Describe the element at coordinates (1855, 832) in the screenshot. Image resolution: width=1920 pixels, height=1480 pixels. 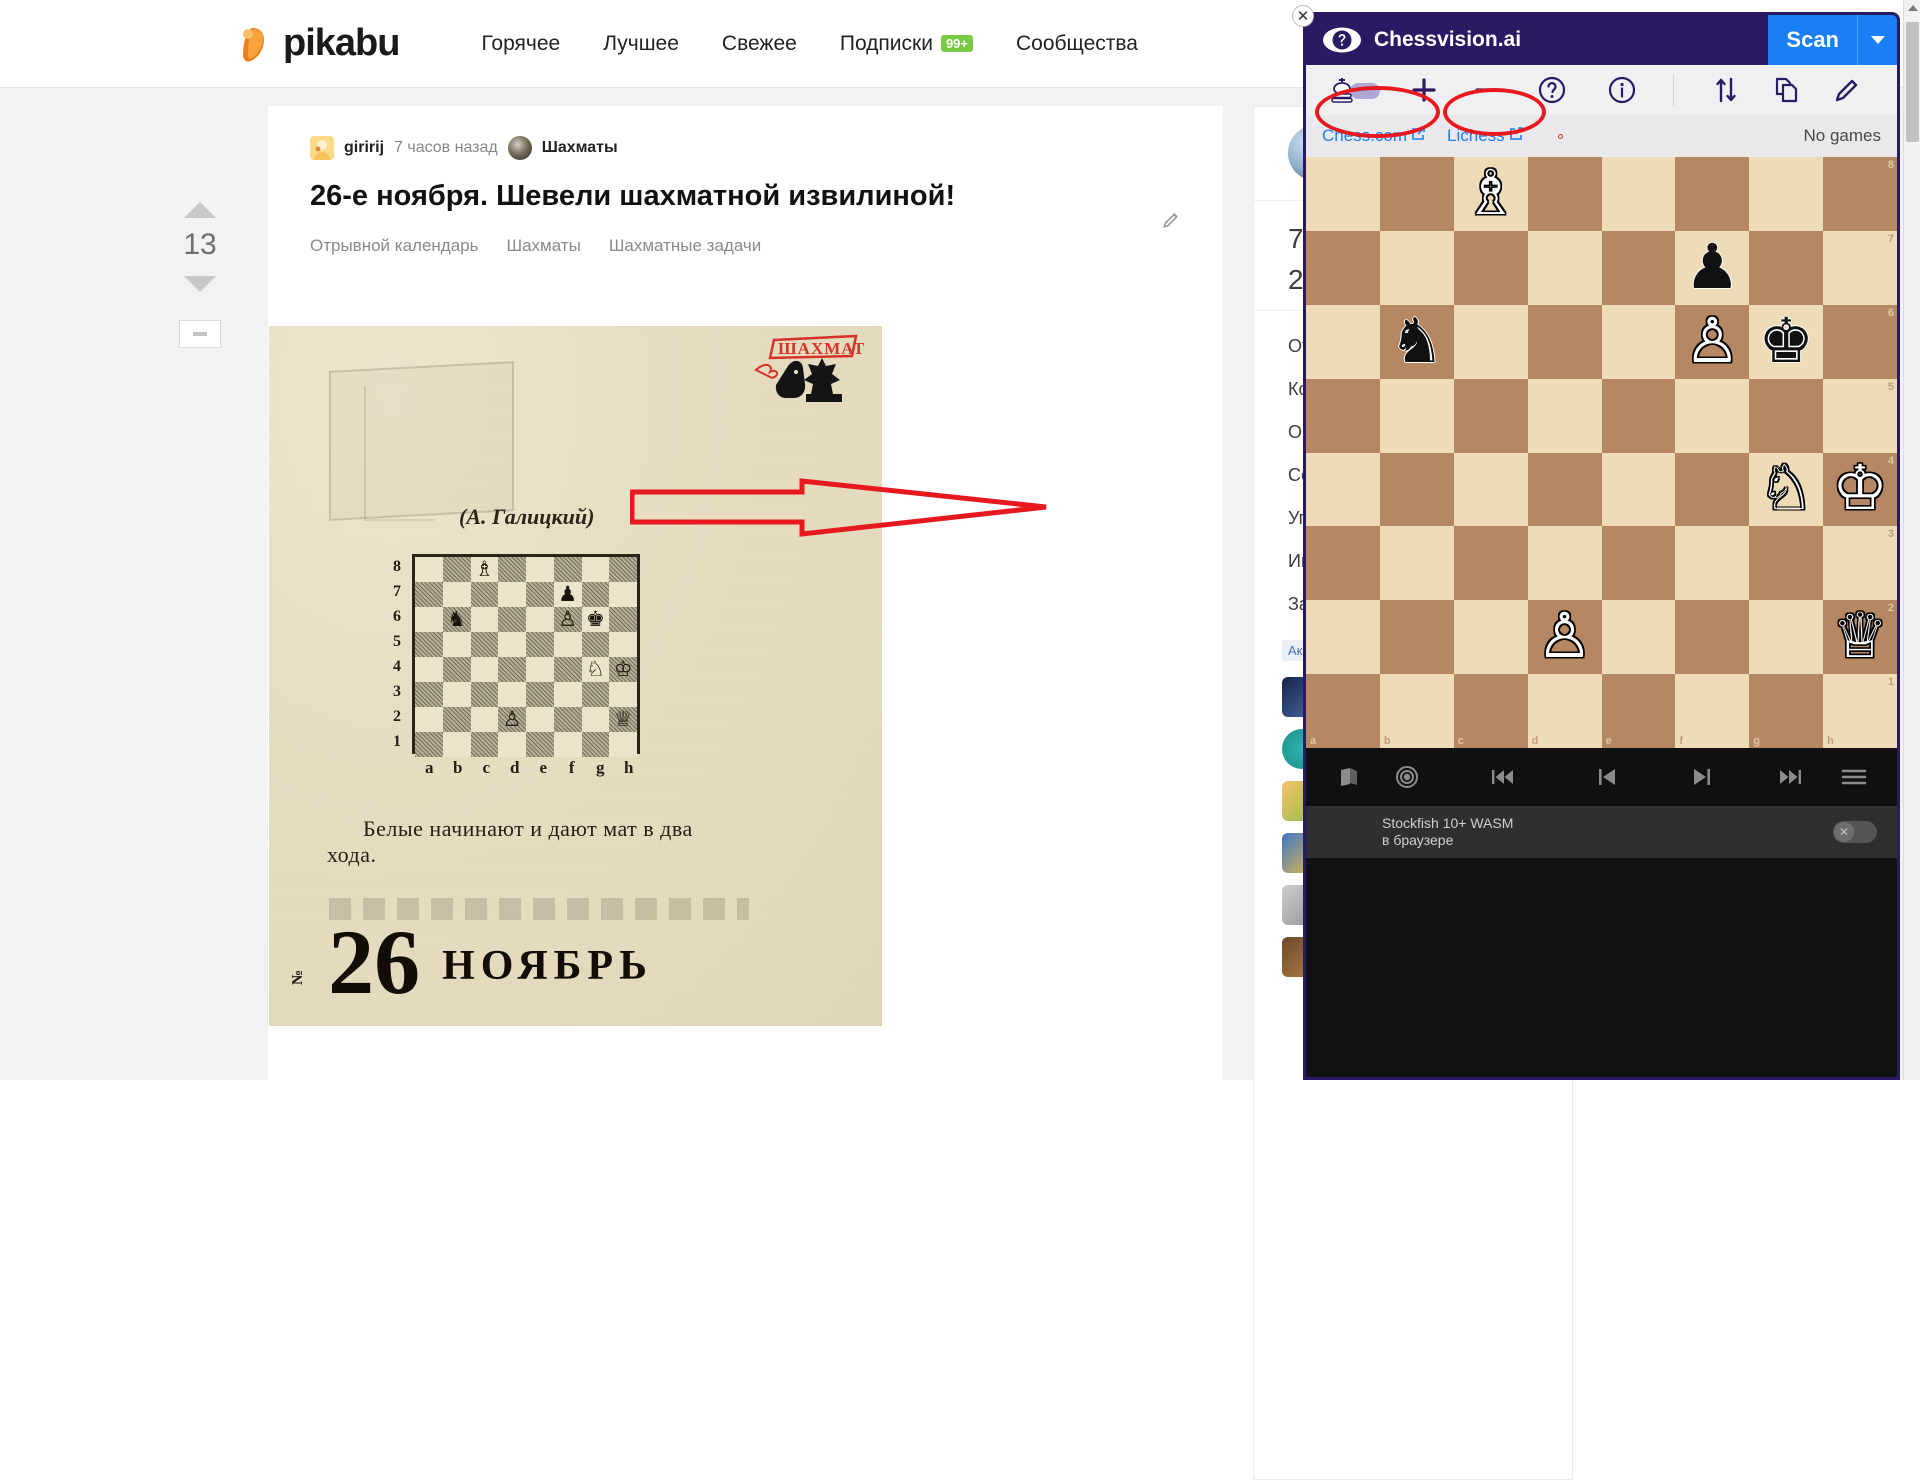
I see `engine-toggle: ✕` at that location.